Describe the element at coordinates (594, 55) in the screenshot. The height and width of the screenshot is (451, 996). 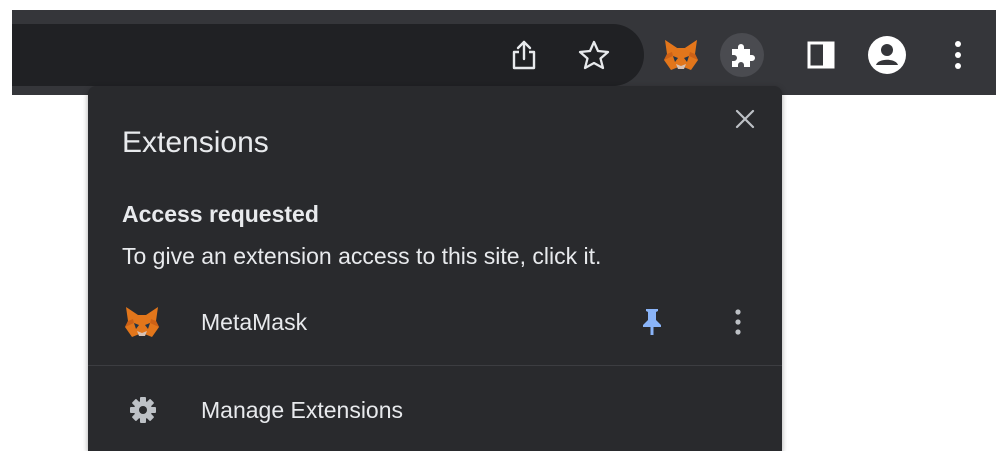
I see `star-icon` at that location.